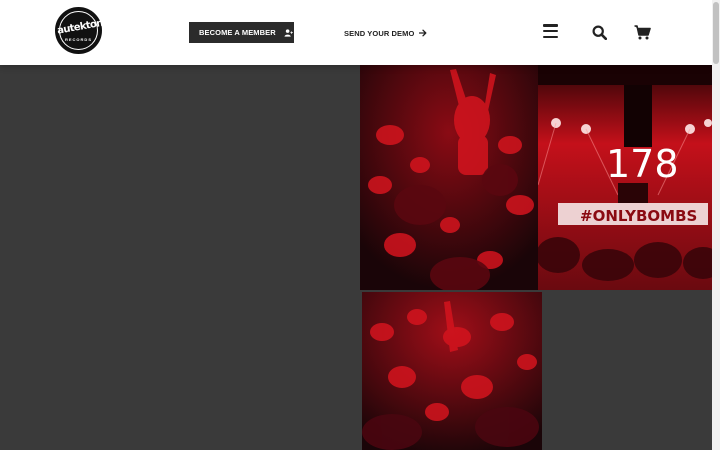  I want to click on search-icon, so click(599, 32).